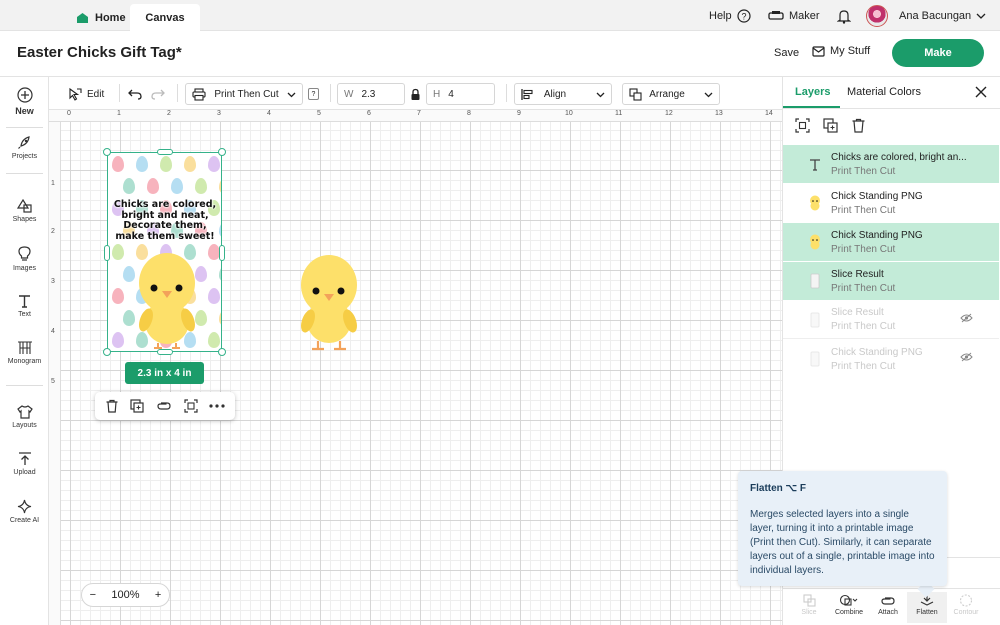 The image size is (1000, 625). Describe the element at coordinates (24, 425) in the screenshot. I see `sidebar-item-label: Layouts` at that location.